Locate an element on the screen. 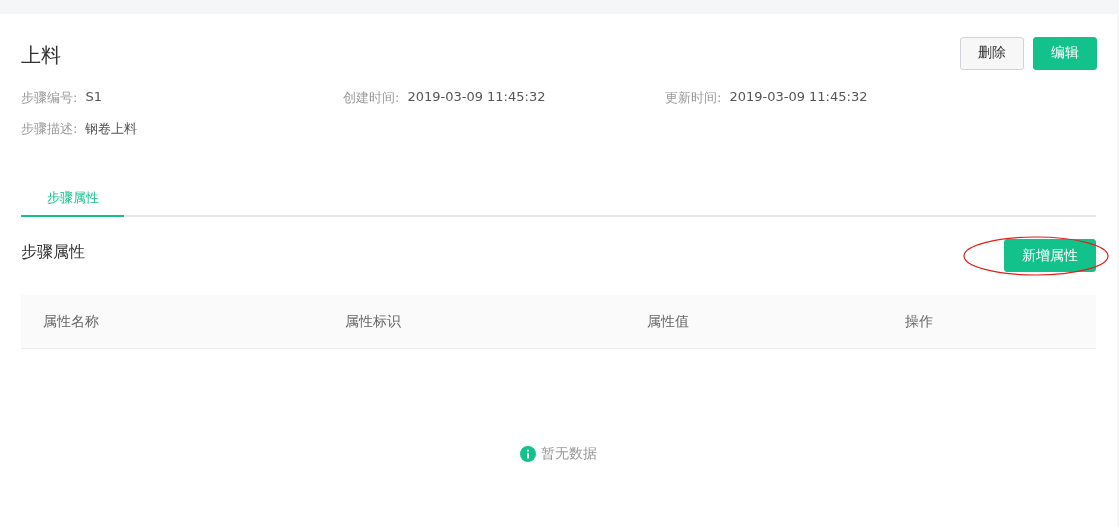  field-label: 创建时间: is located at coordinates (371, 97).